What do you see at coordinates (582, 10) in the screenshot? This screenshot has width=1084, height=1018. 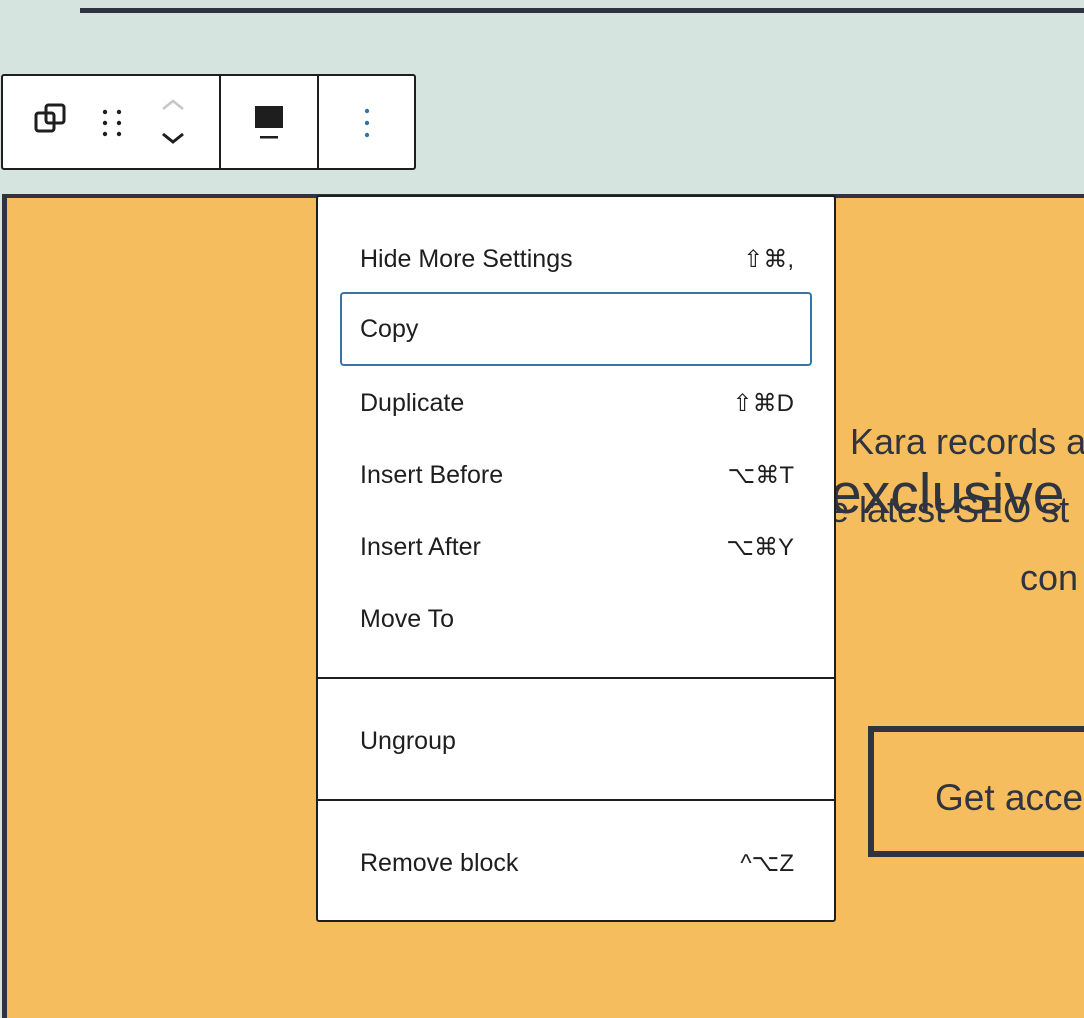 I see `separator-line` at bounding box center [582, 10].